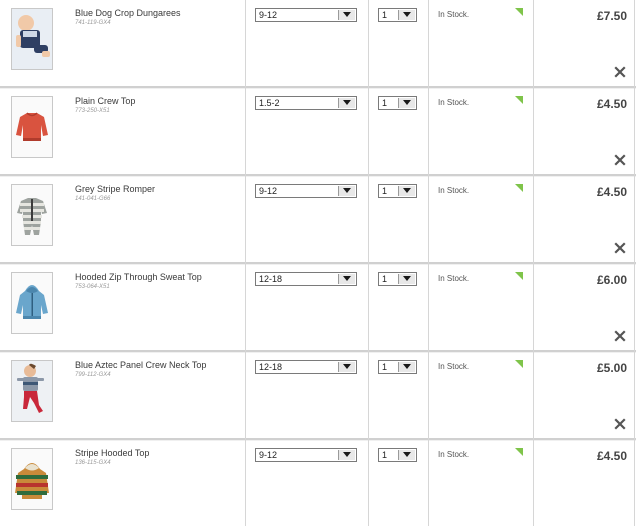  I want to click on product-image-red-sweatshirt, so click(32, 127).